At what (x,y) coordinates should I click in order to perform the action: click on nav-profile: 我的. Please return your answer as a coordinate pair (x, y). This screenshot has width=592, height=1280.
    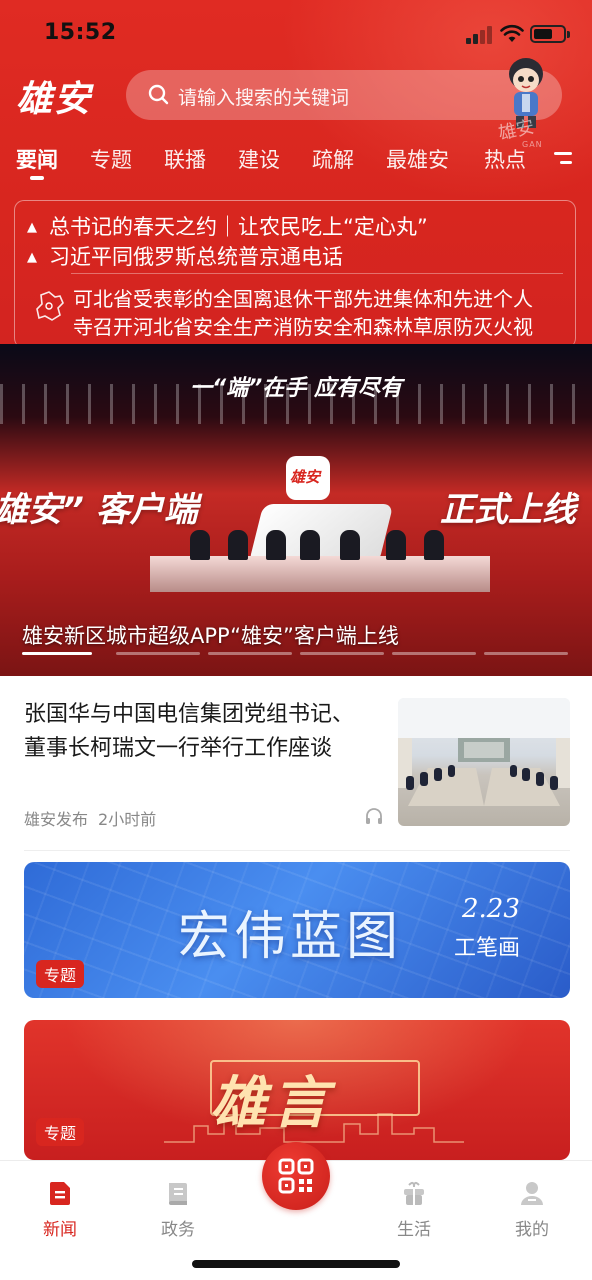
    Looking at the image, I should click on (532, 1209).